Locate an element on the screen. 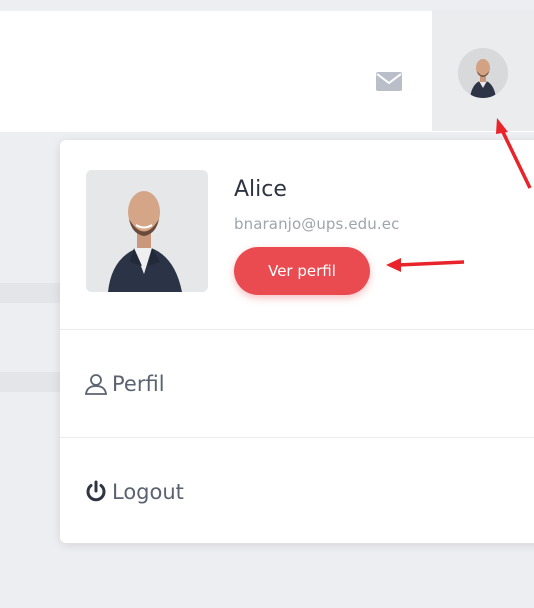  user-email: bnaranjo@ups.edu.ec is located at coordinates (317, 224).